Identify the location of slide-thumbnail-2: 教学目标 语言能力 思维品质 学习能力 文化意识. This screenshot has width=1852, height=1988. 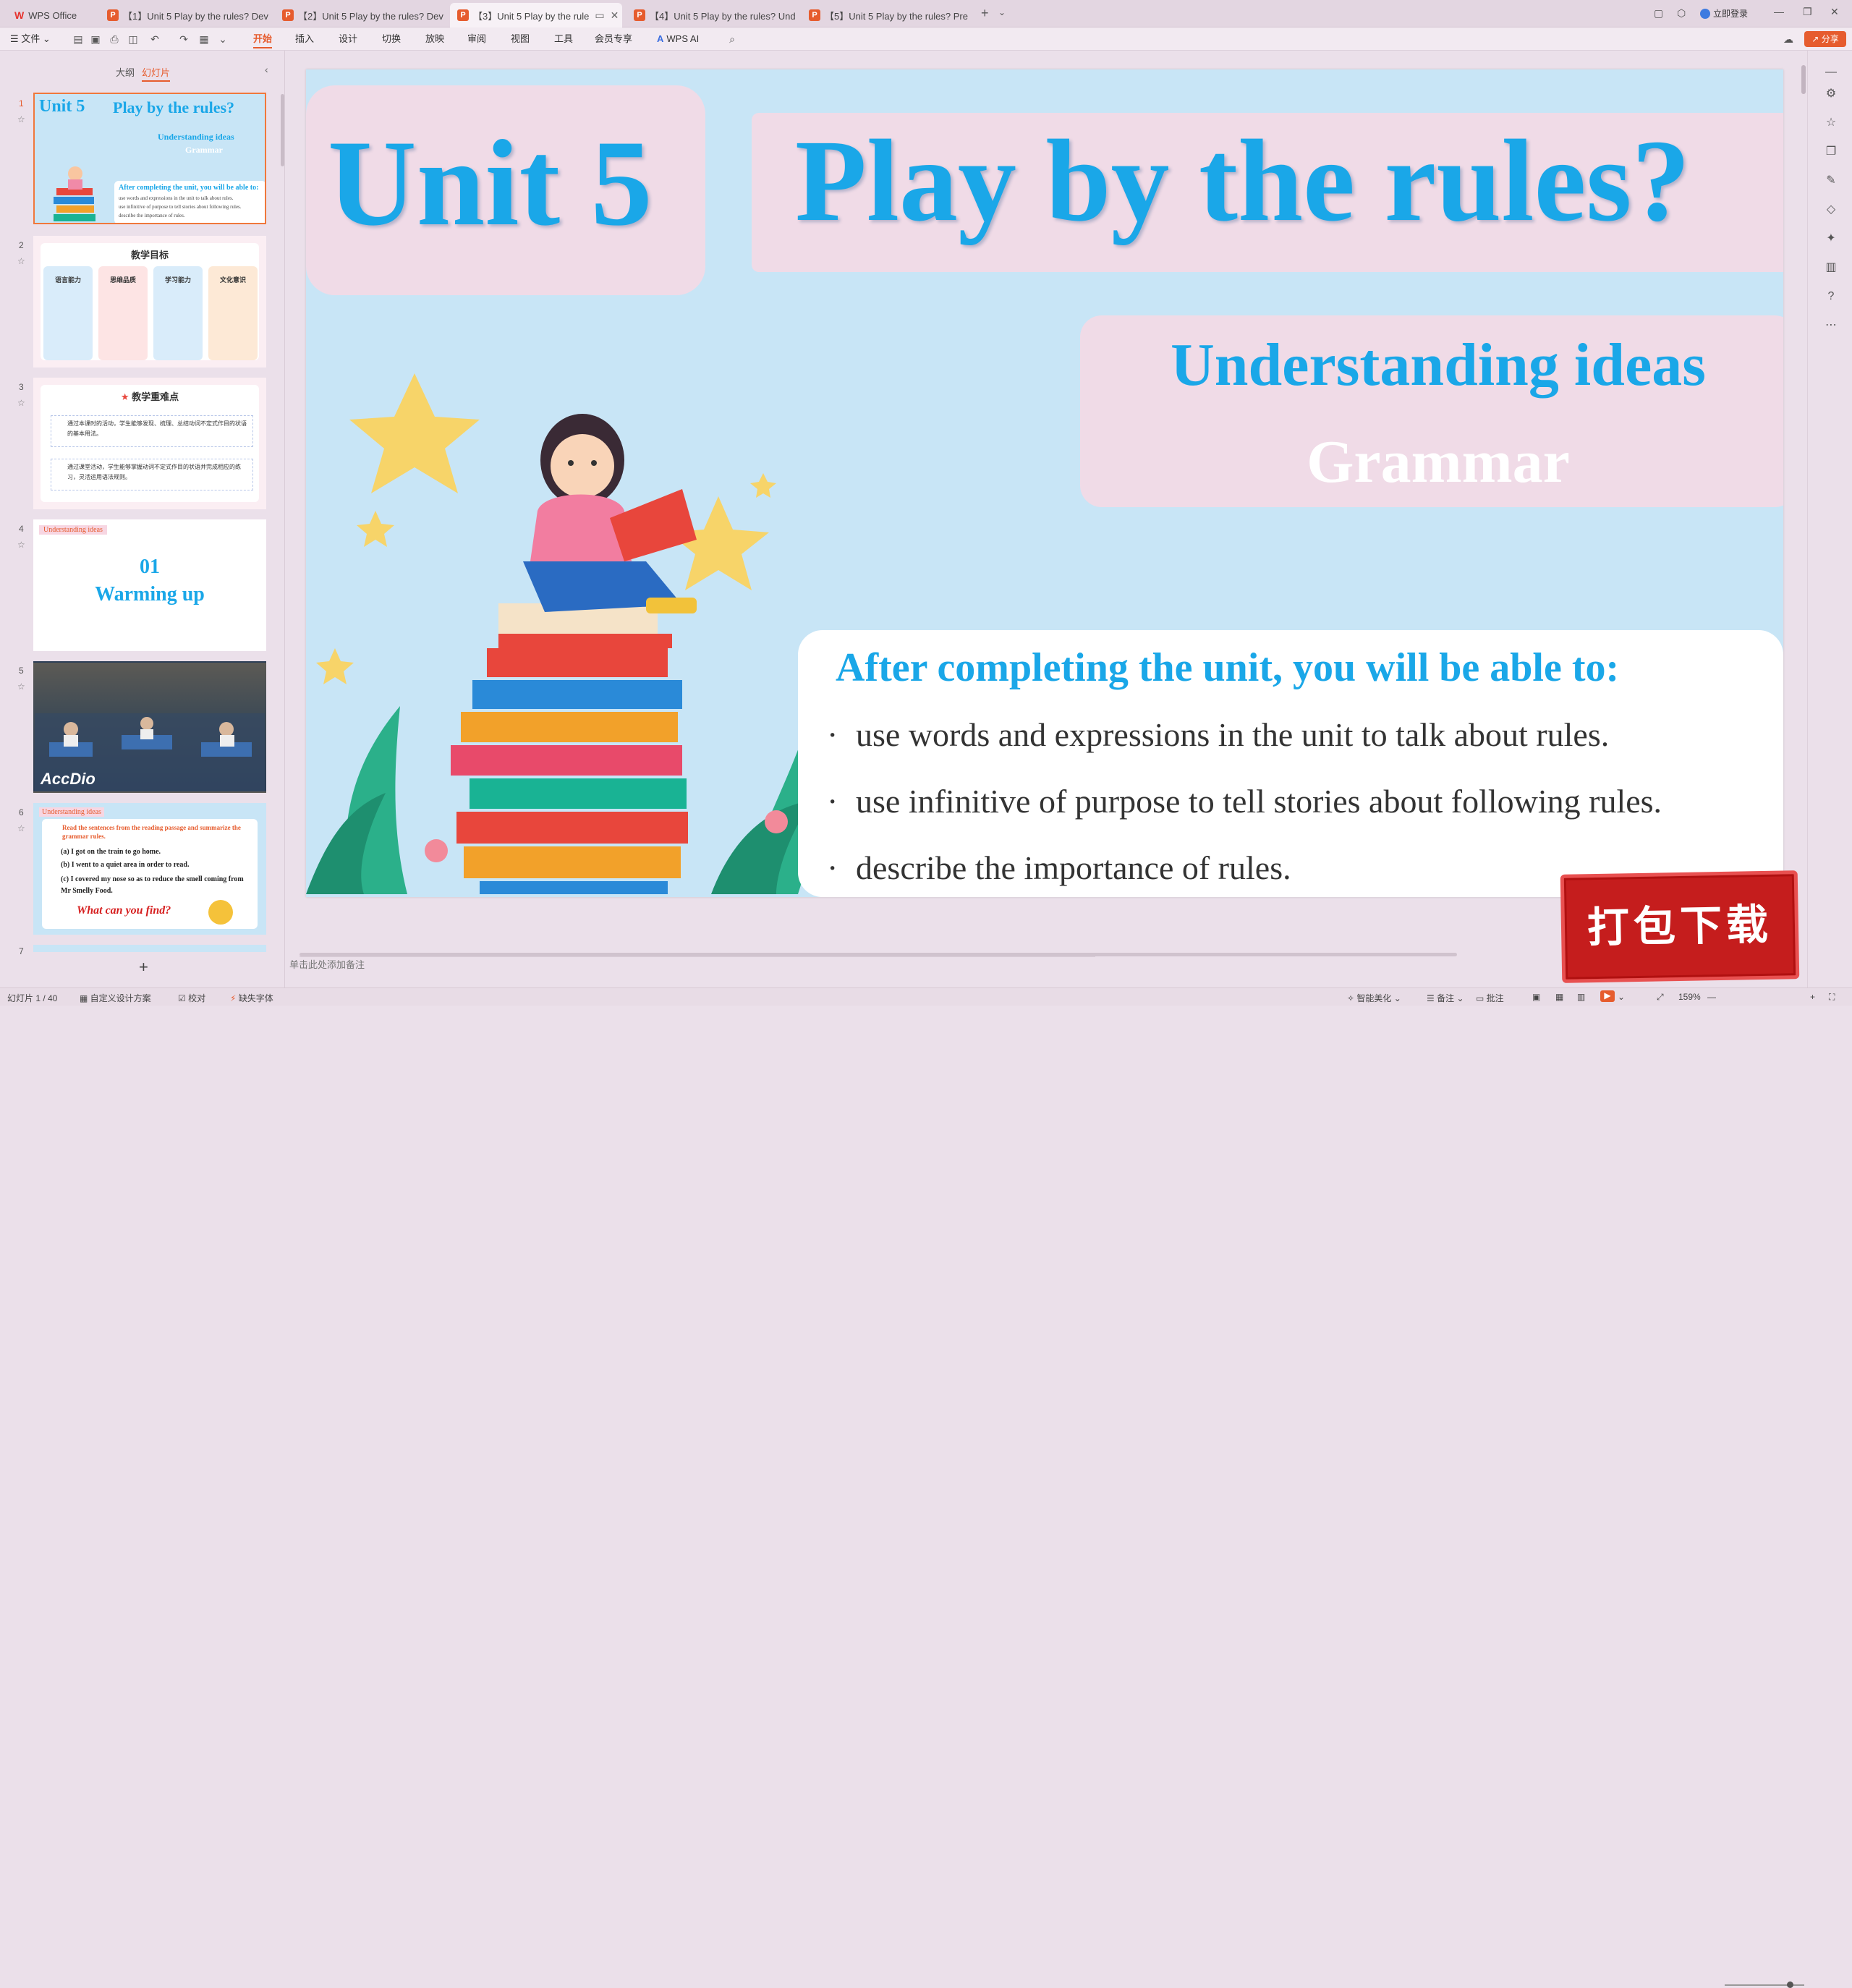
(149, 302).